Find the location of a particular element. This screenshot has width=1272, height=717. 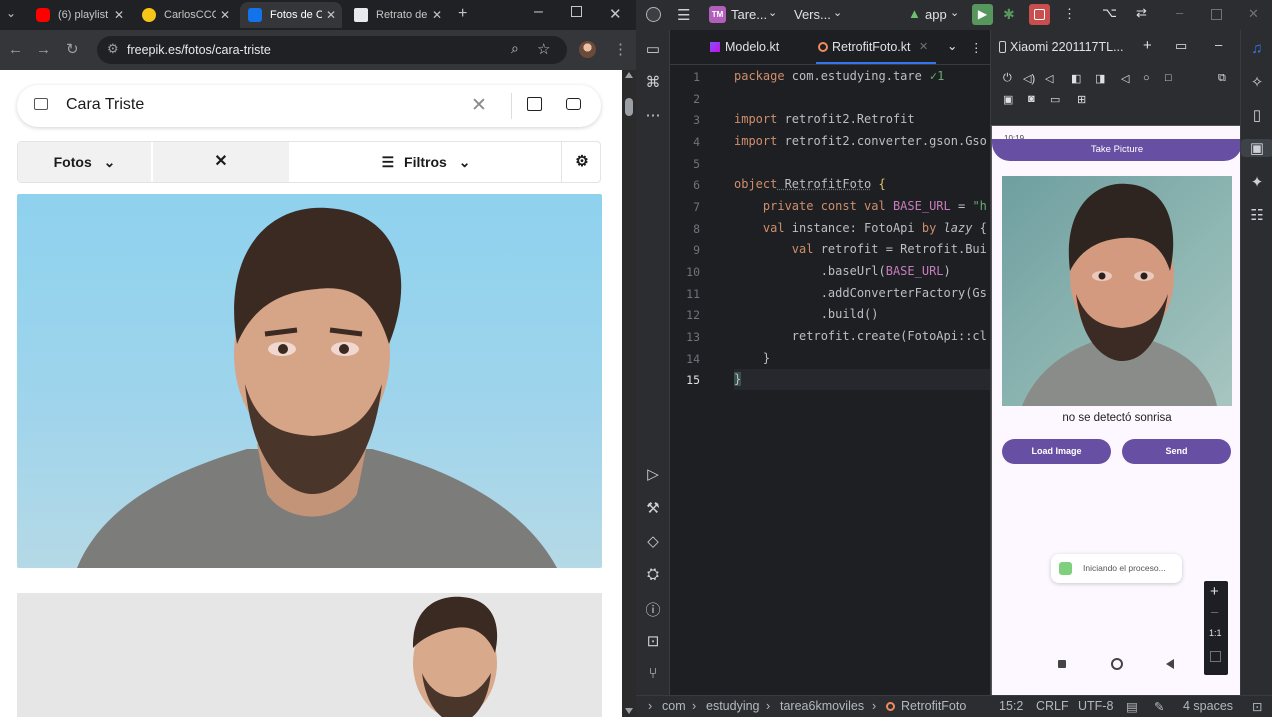

load-image-button: Load Image is located at coordinates (1056, 451).